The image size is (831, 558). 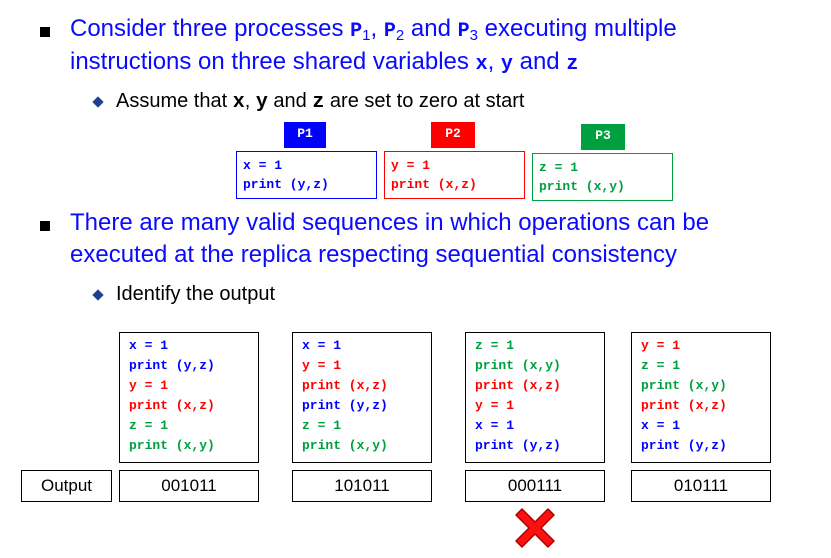 I want to click on process-p2-line: y = 1, so click(x=411, y=165).